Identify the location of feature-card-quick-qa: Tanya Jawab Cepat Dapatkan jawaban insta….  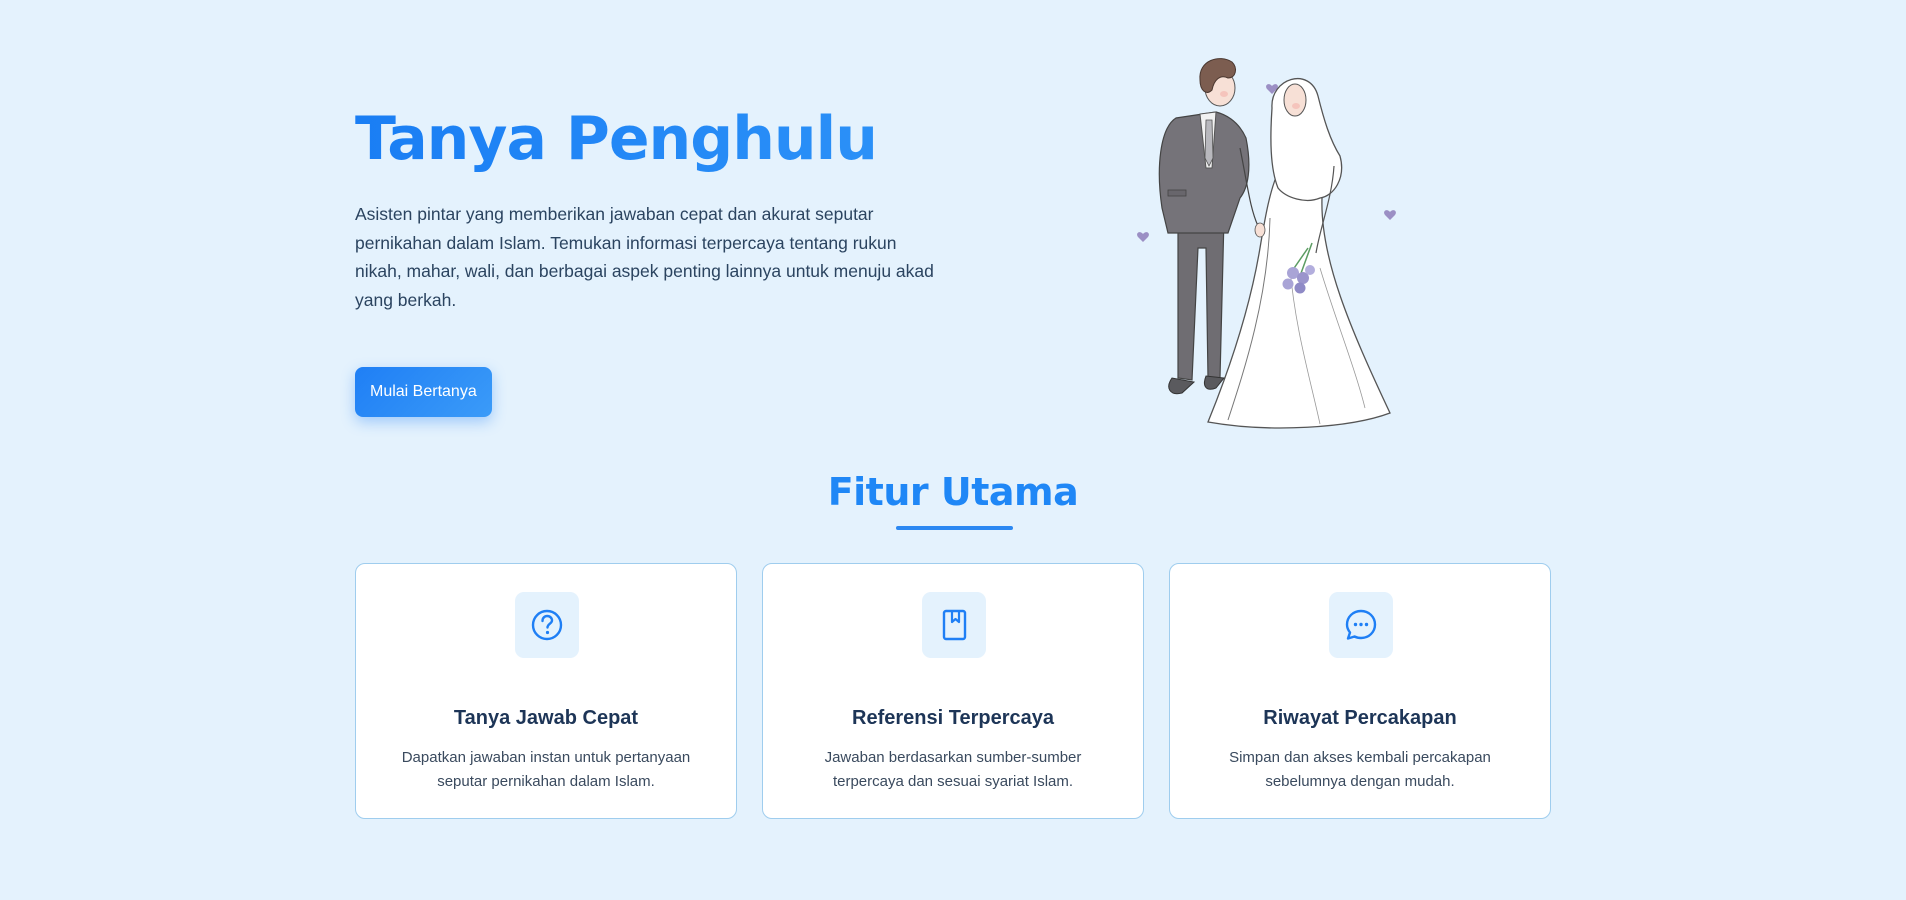
(546, 691).